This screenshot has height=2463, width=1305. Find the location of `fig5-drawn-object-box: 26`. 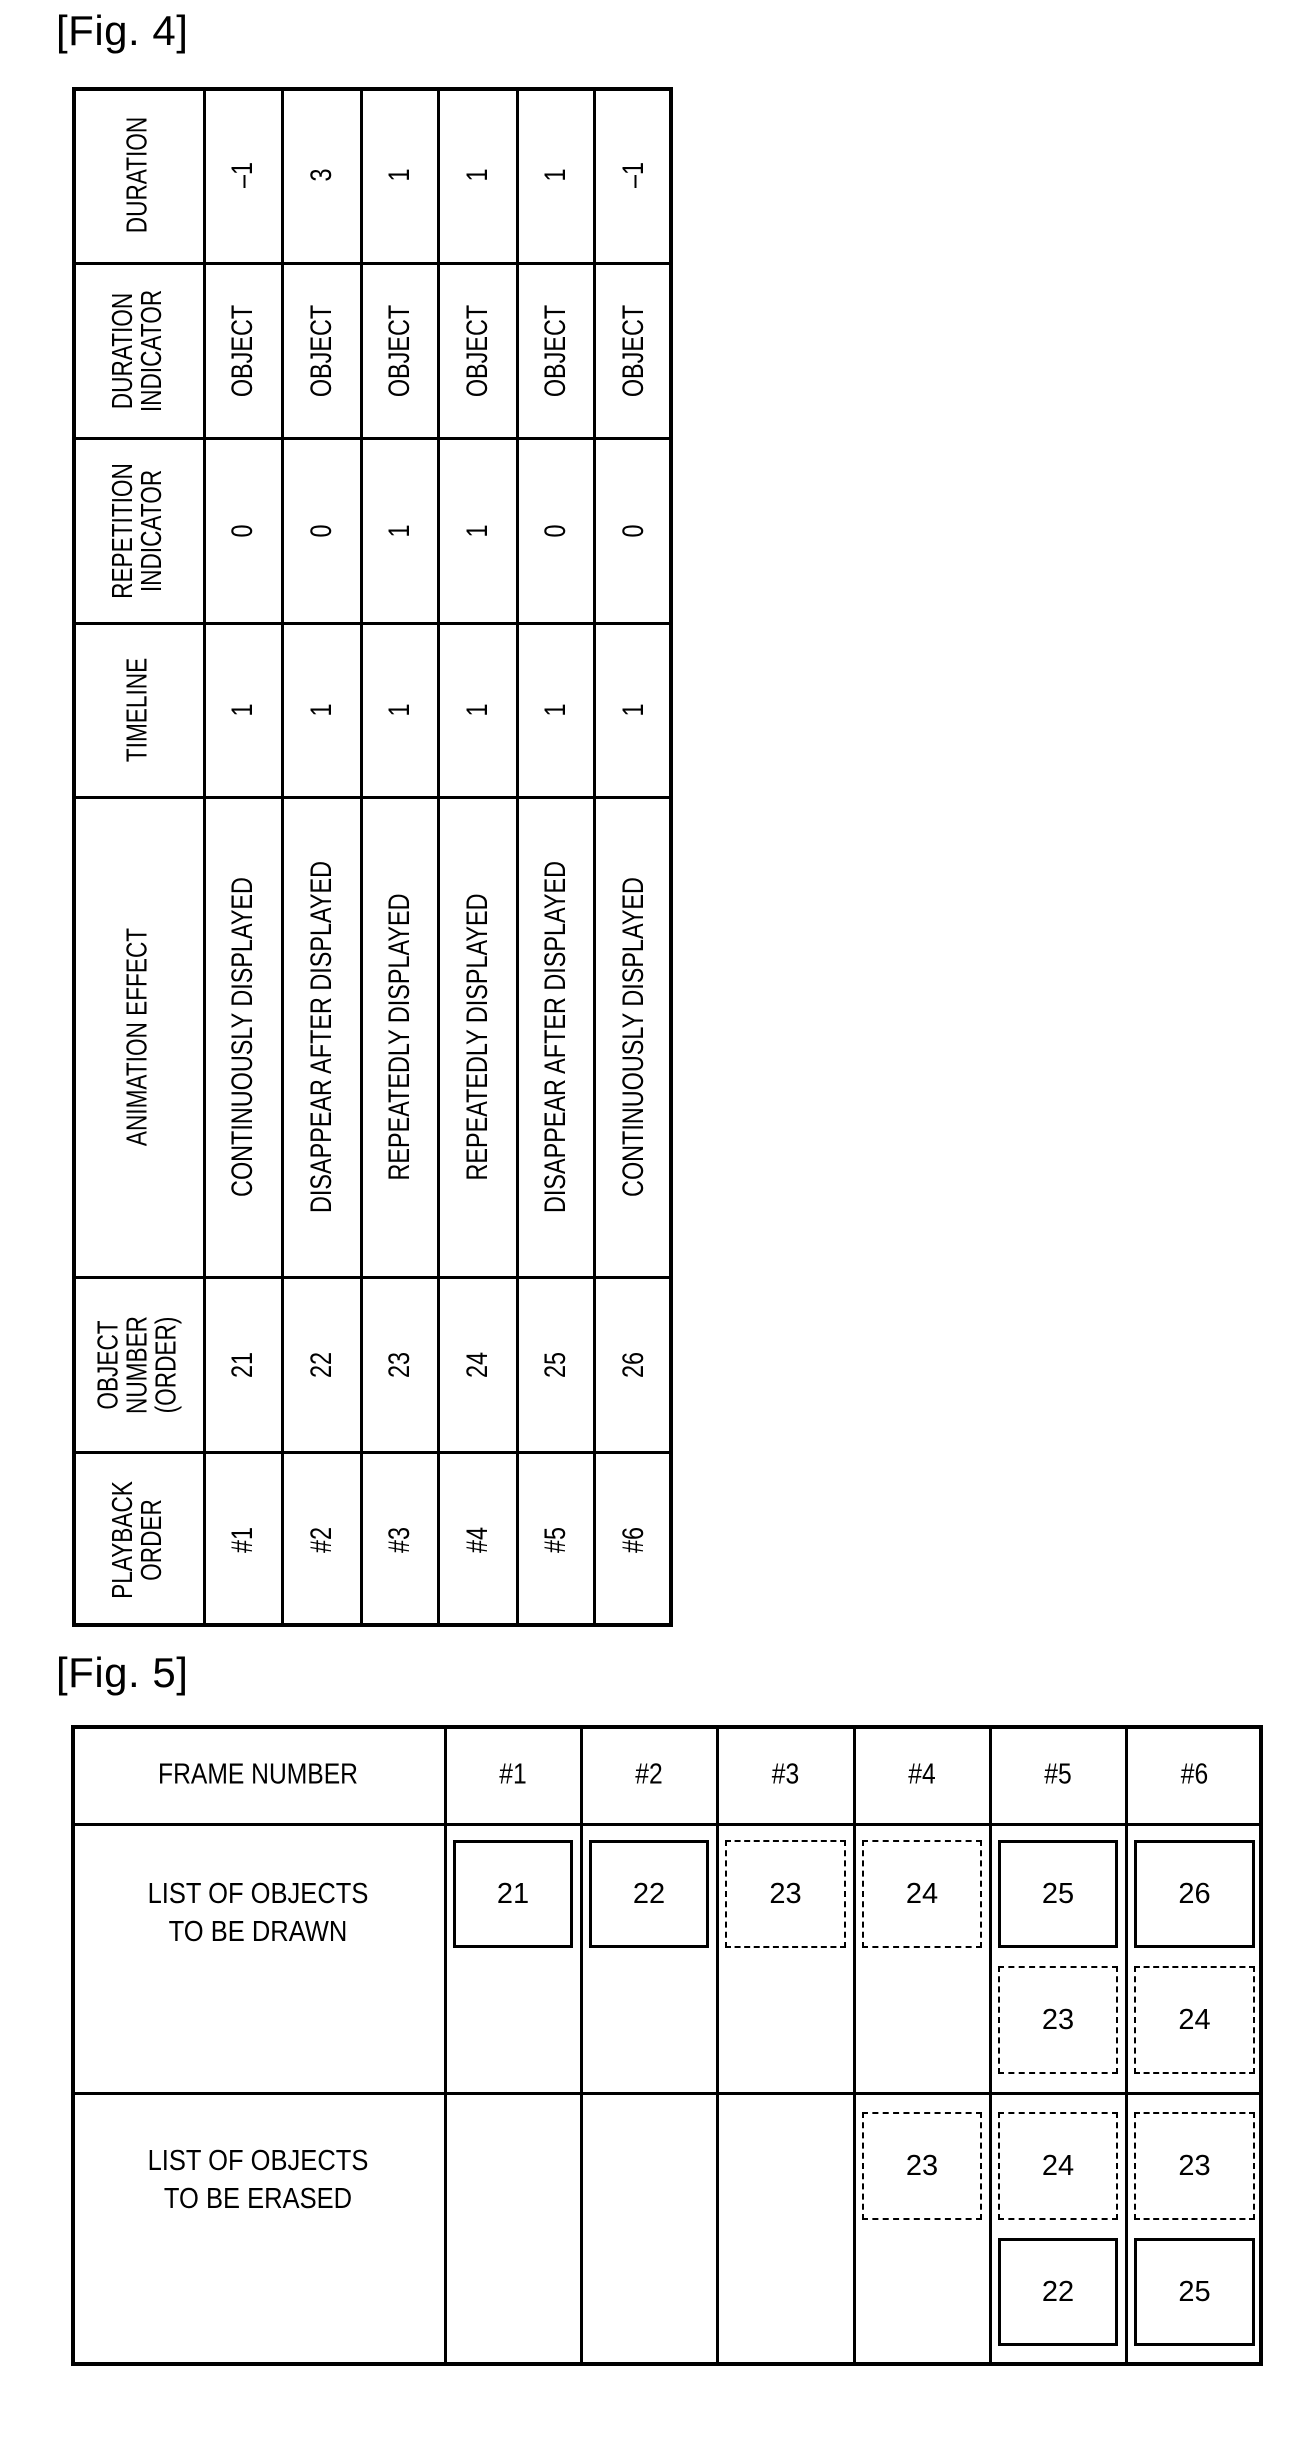

fig5-drawn-object-box: 26 is located at coordinates (1194, 1894).